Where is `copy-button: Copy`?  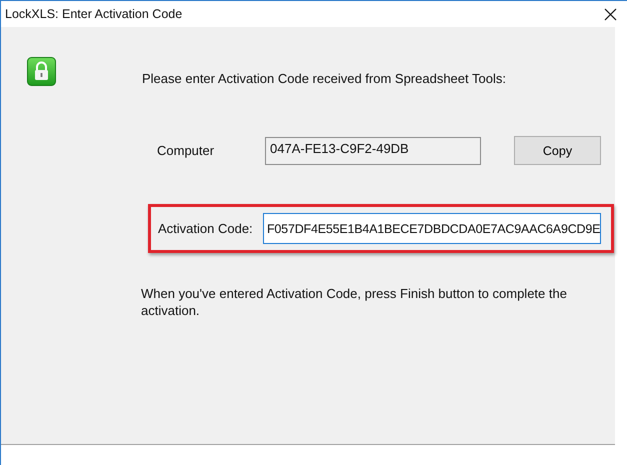 copy-button: Copy is located at coordinates (557, 150).